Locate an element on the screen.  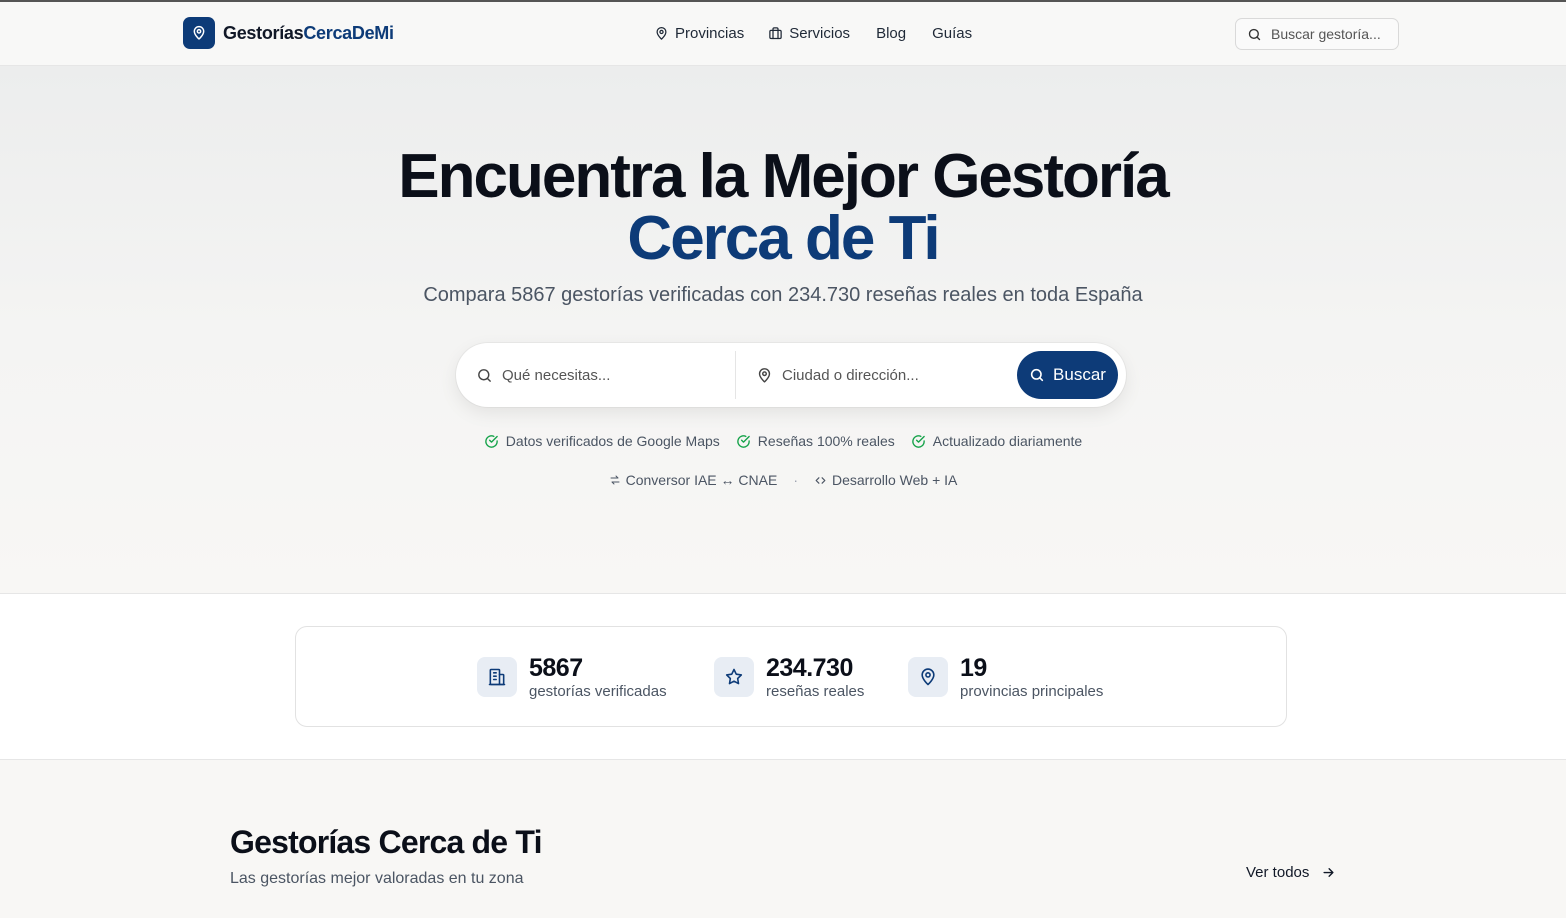
arrow-right-icon is located at coordinates (1328, 872).